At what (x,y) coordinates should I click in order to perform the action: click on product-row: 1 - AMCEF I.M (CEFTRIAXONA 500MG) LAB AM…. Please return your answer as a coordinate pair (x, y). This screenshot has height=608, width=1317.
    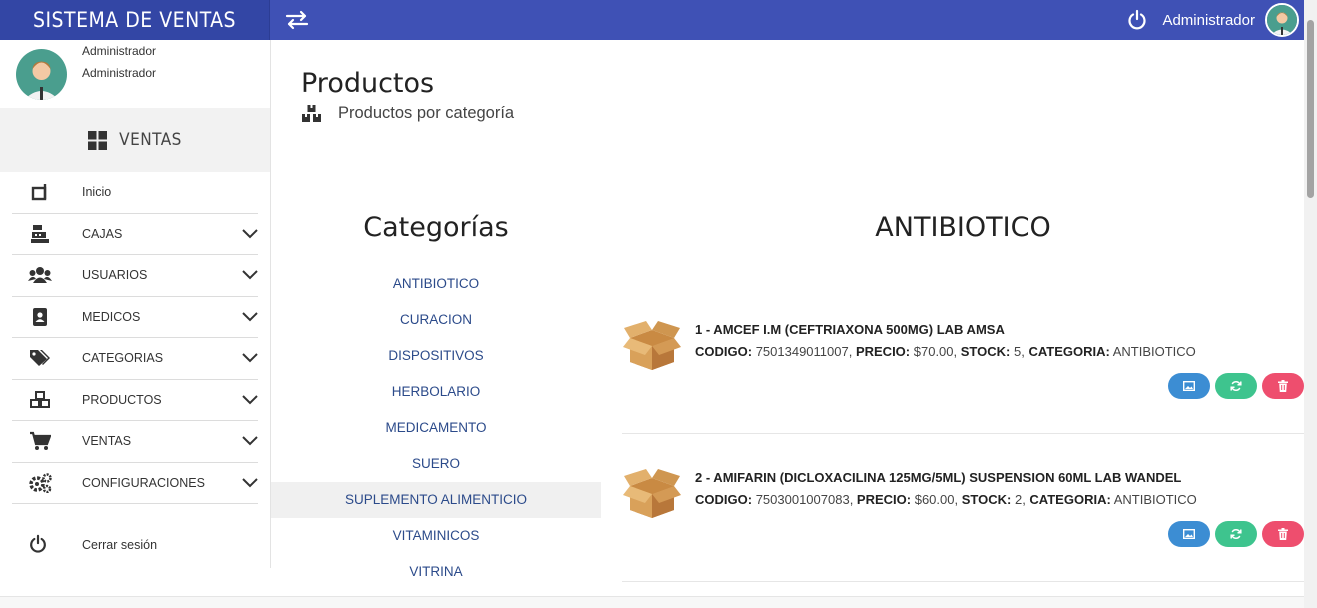
    Looking at the image, I should click on (963, 360).